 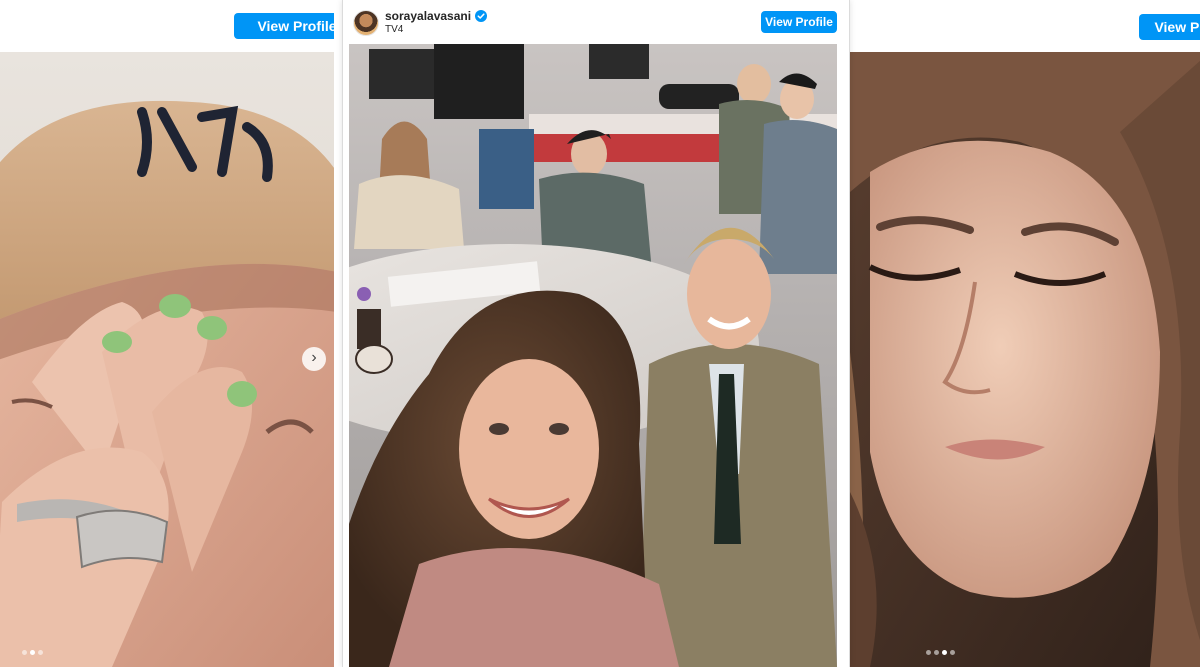 What do you see at coordinates (940, 652) in the screenshot?
I see `right-carousel-dots` at bounding box center [940, 652].